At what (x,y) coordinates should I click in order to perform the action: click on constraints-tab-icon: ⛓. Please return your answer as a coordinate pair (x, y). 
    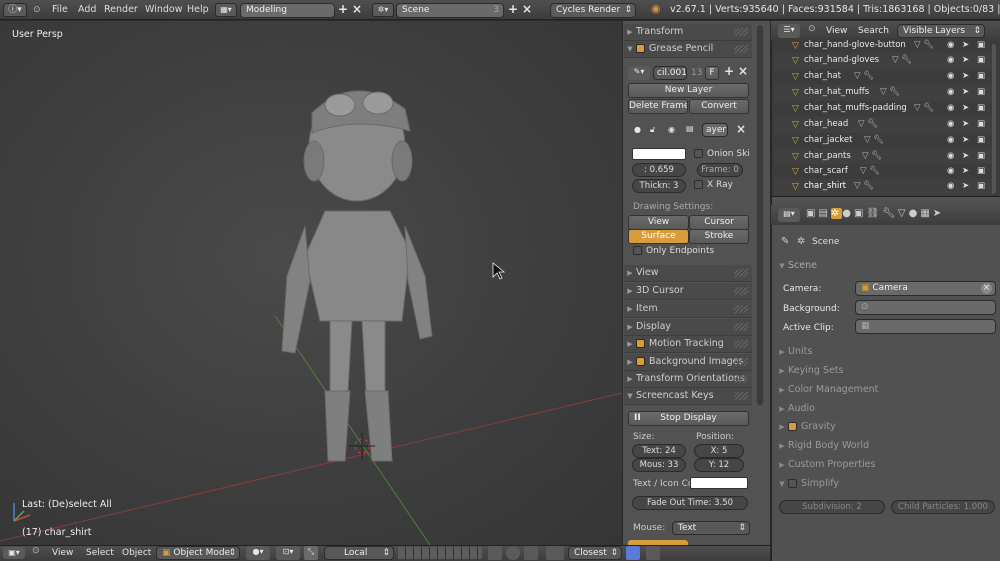
    Looking at the image, I should click on (874, 213).